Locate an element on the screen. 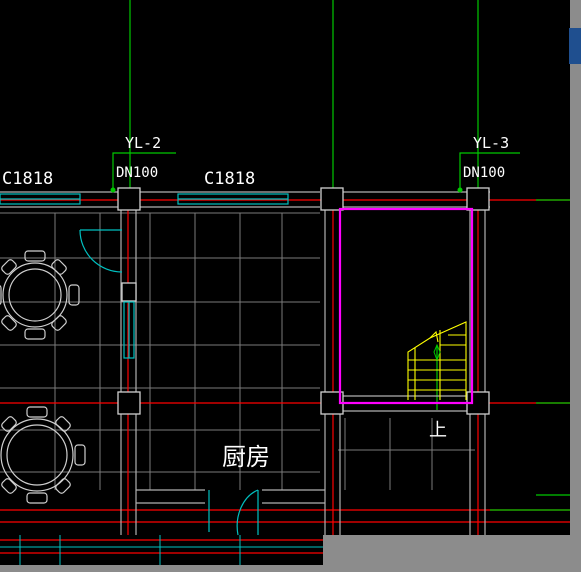 The image size is (581, 572). pipe-marker-right is located at coordinates (460, 190).